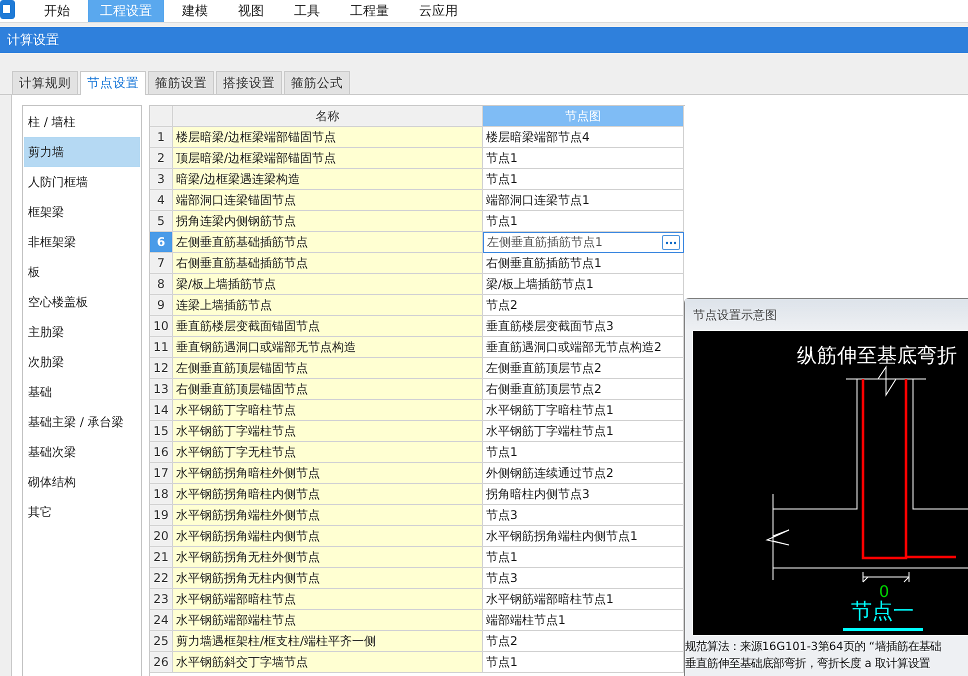 The width and height of the screenshot is (968, 676). Describe the element at coordinates (249, 82) in the screenshot. I see `tab: 搭接设置` at that location.